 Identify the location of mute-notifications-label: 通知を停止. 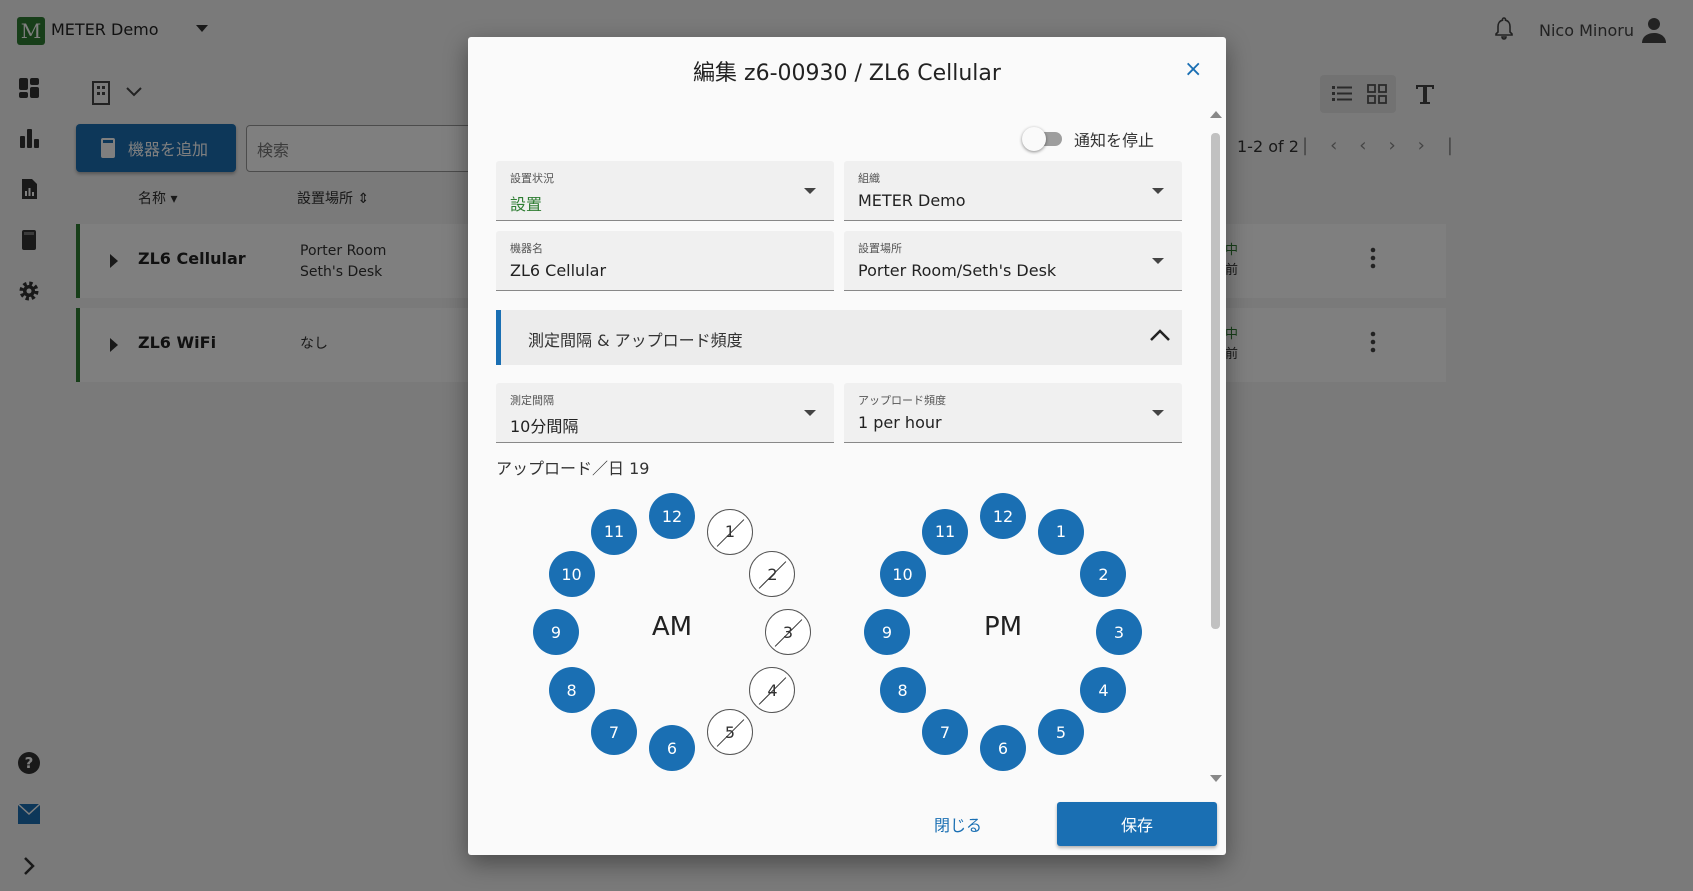
(1114, 140).